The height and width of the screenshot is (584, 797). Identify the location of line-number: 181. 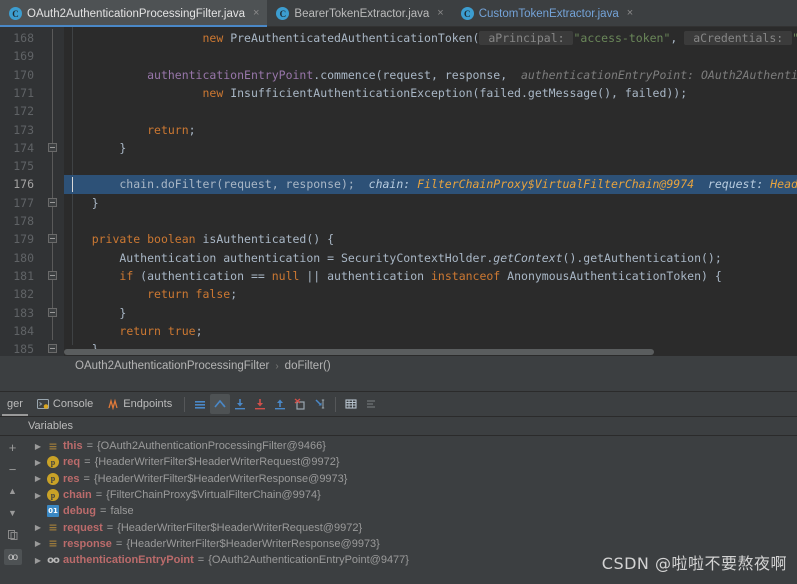
(23, 275).